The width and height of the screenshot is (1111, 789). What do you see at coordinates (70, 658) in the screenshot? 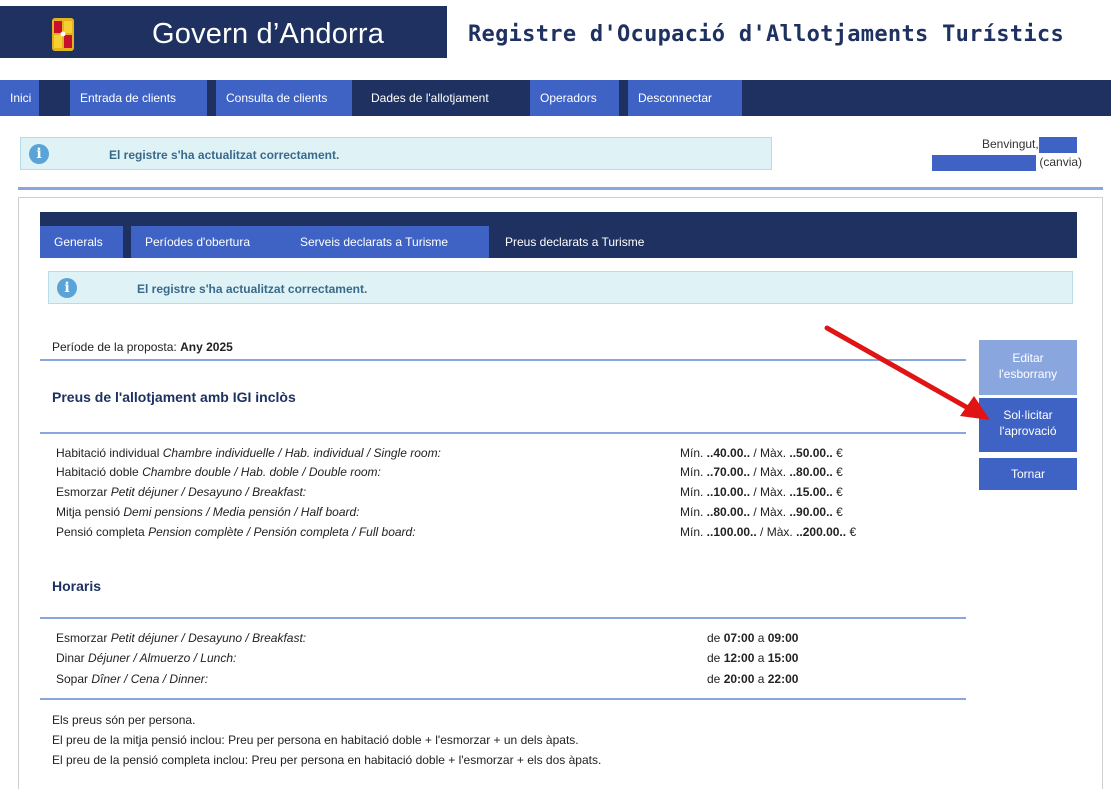
I see `hour-label-ca: Dinar` at bounding box center [70, 658].